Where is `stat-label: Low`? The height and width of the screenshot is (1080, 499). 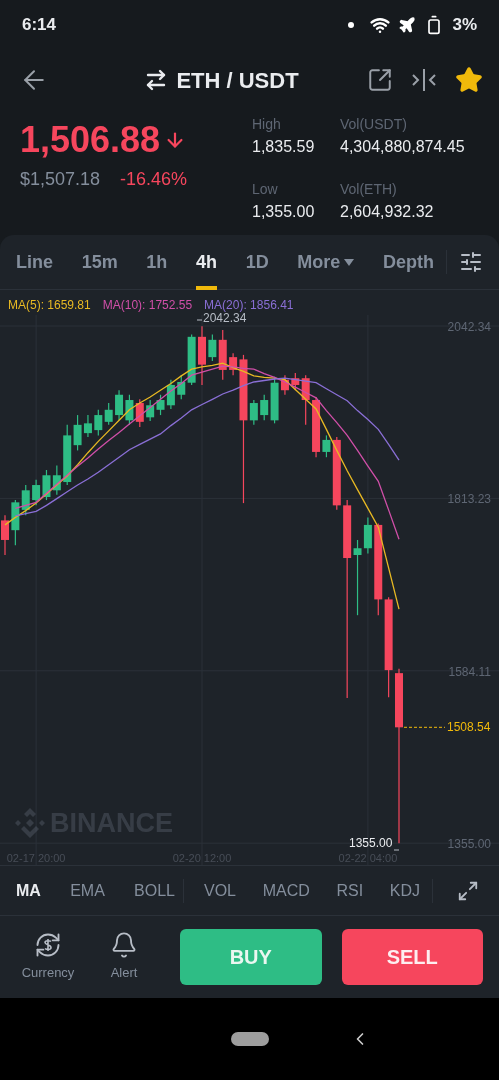
stat-label: Low is located at coordinates (265, 189).